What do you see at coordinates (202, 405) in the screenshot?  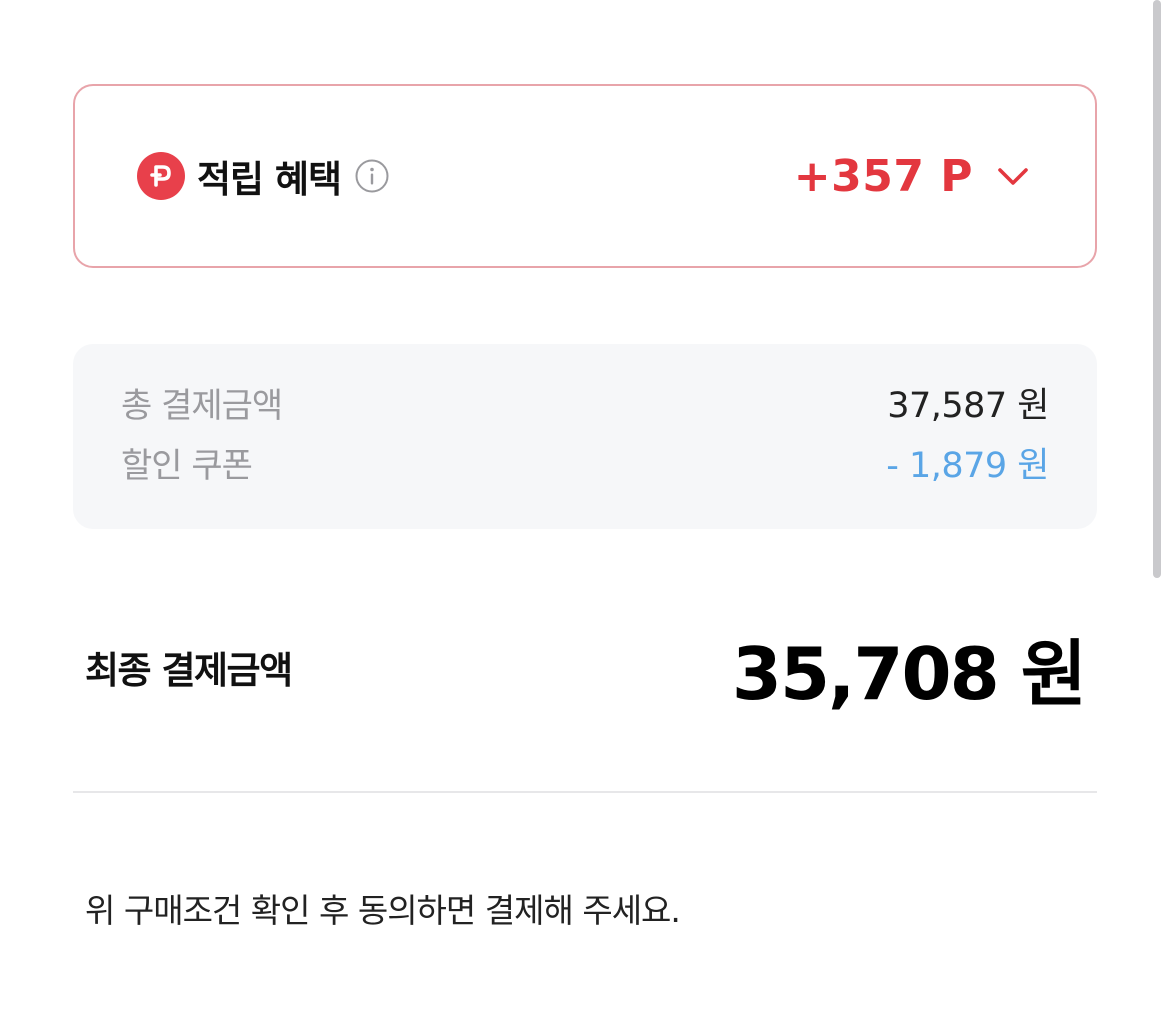 I see `total-payment-label: 총 결제금액` at bounding box center [202, 405].